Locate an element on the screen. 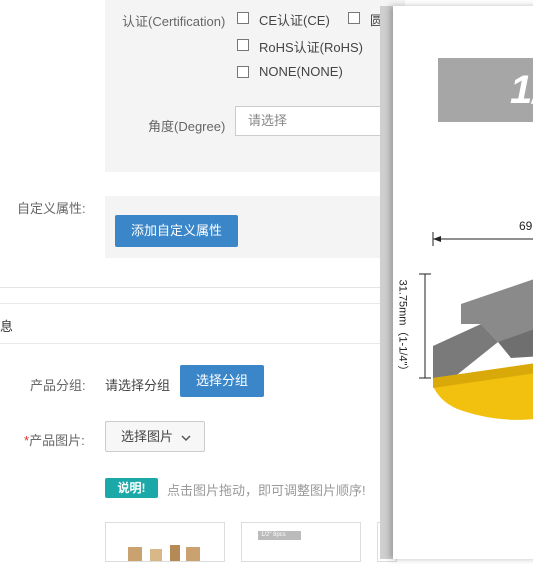  section-title-fragment: 息 is located at coordinates (7, 326).